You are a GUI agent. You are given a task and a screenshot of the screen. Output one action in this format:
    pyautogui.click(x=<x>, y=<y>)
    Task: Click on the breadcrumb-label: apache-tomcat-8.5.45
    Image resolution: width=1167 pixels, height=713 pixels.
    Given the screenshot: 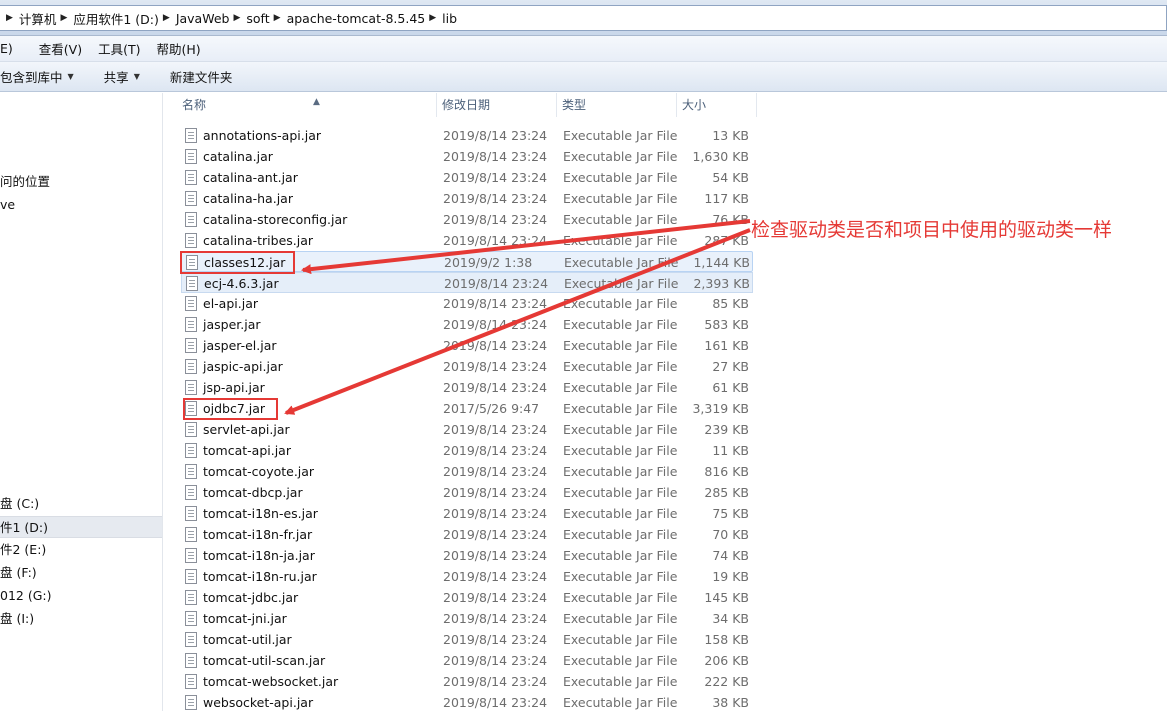 What is the action you would take?
    pyautogui.click(x=356, y=18)
    